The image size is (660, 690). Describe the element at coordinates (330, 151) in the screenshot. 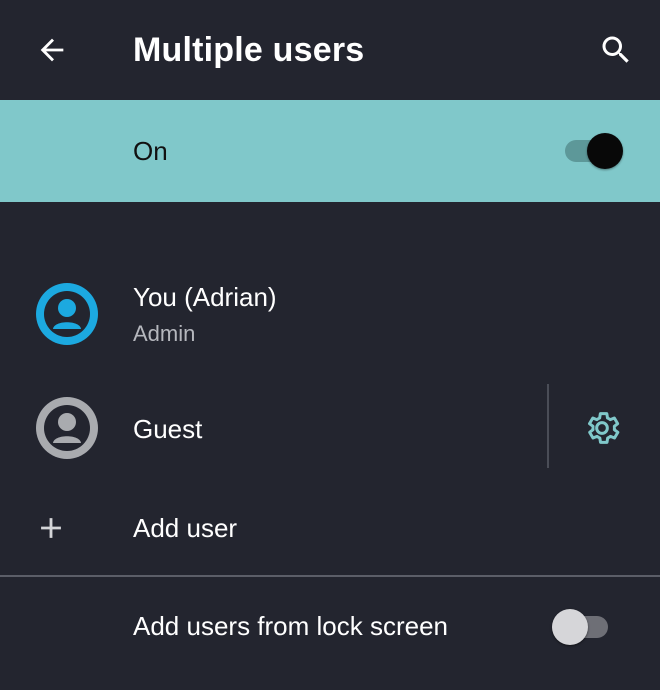

I see `main-switch-bar: On` at that location.